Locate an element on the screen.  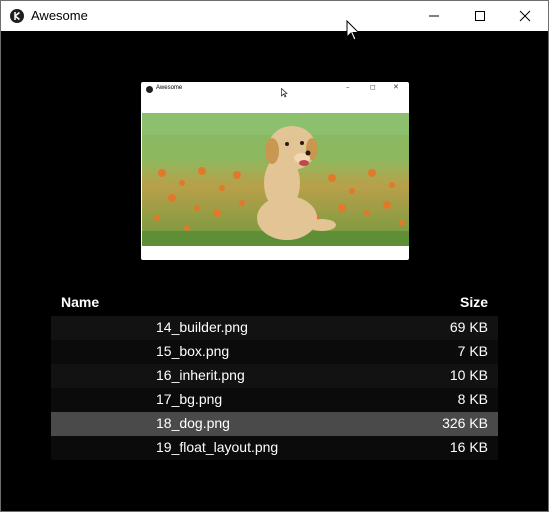
file-size: 7 KB is located at coordinates (472, 351).